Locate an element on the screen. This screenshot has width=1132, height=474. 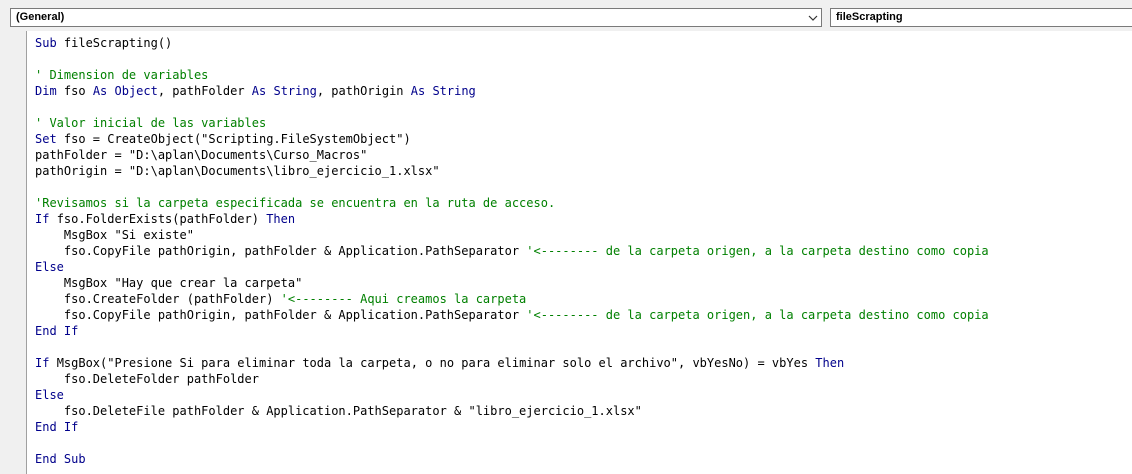
keyword-token: Set is located at coordinates (49, 139).